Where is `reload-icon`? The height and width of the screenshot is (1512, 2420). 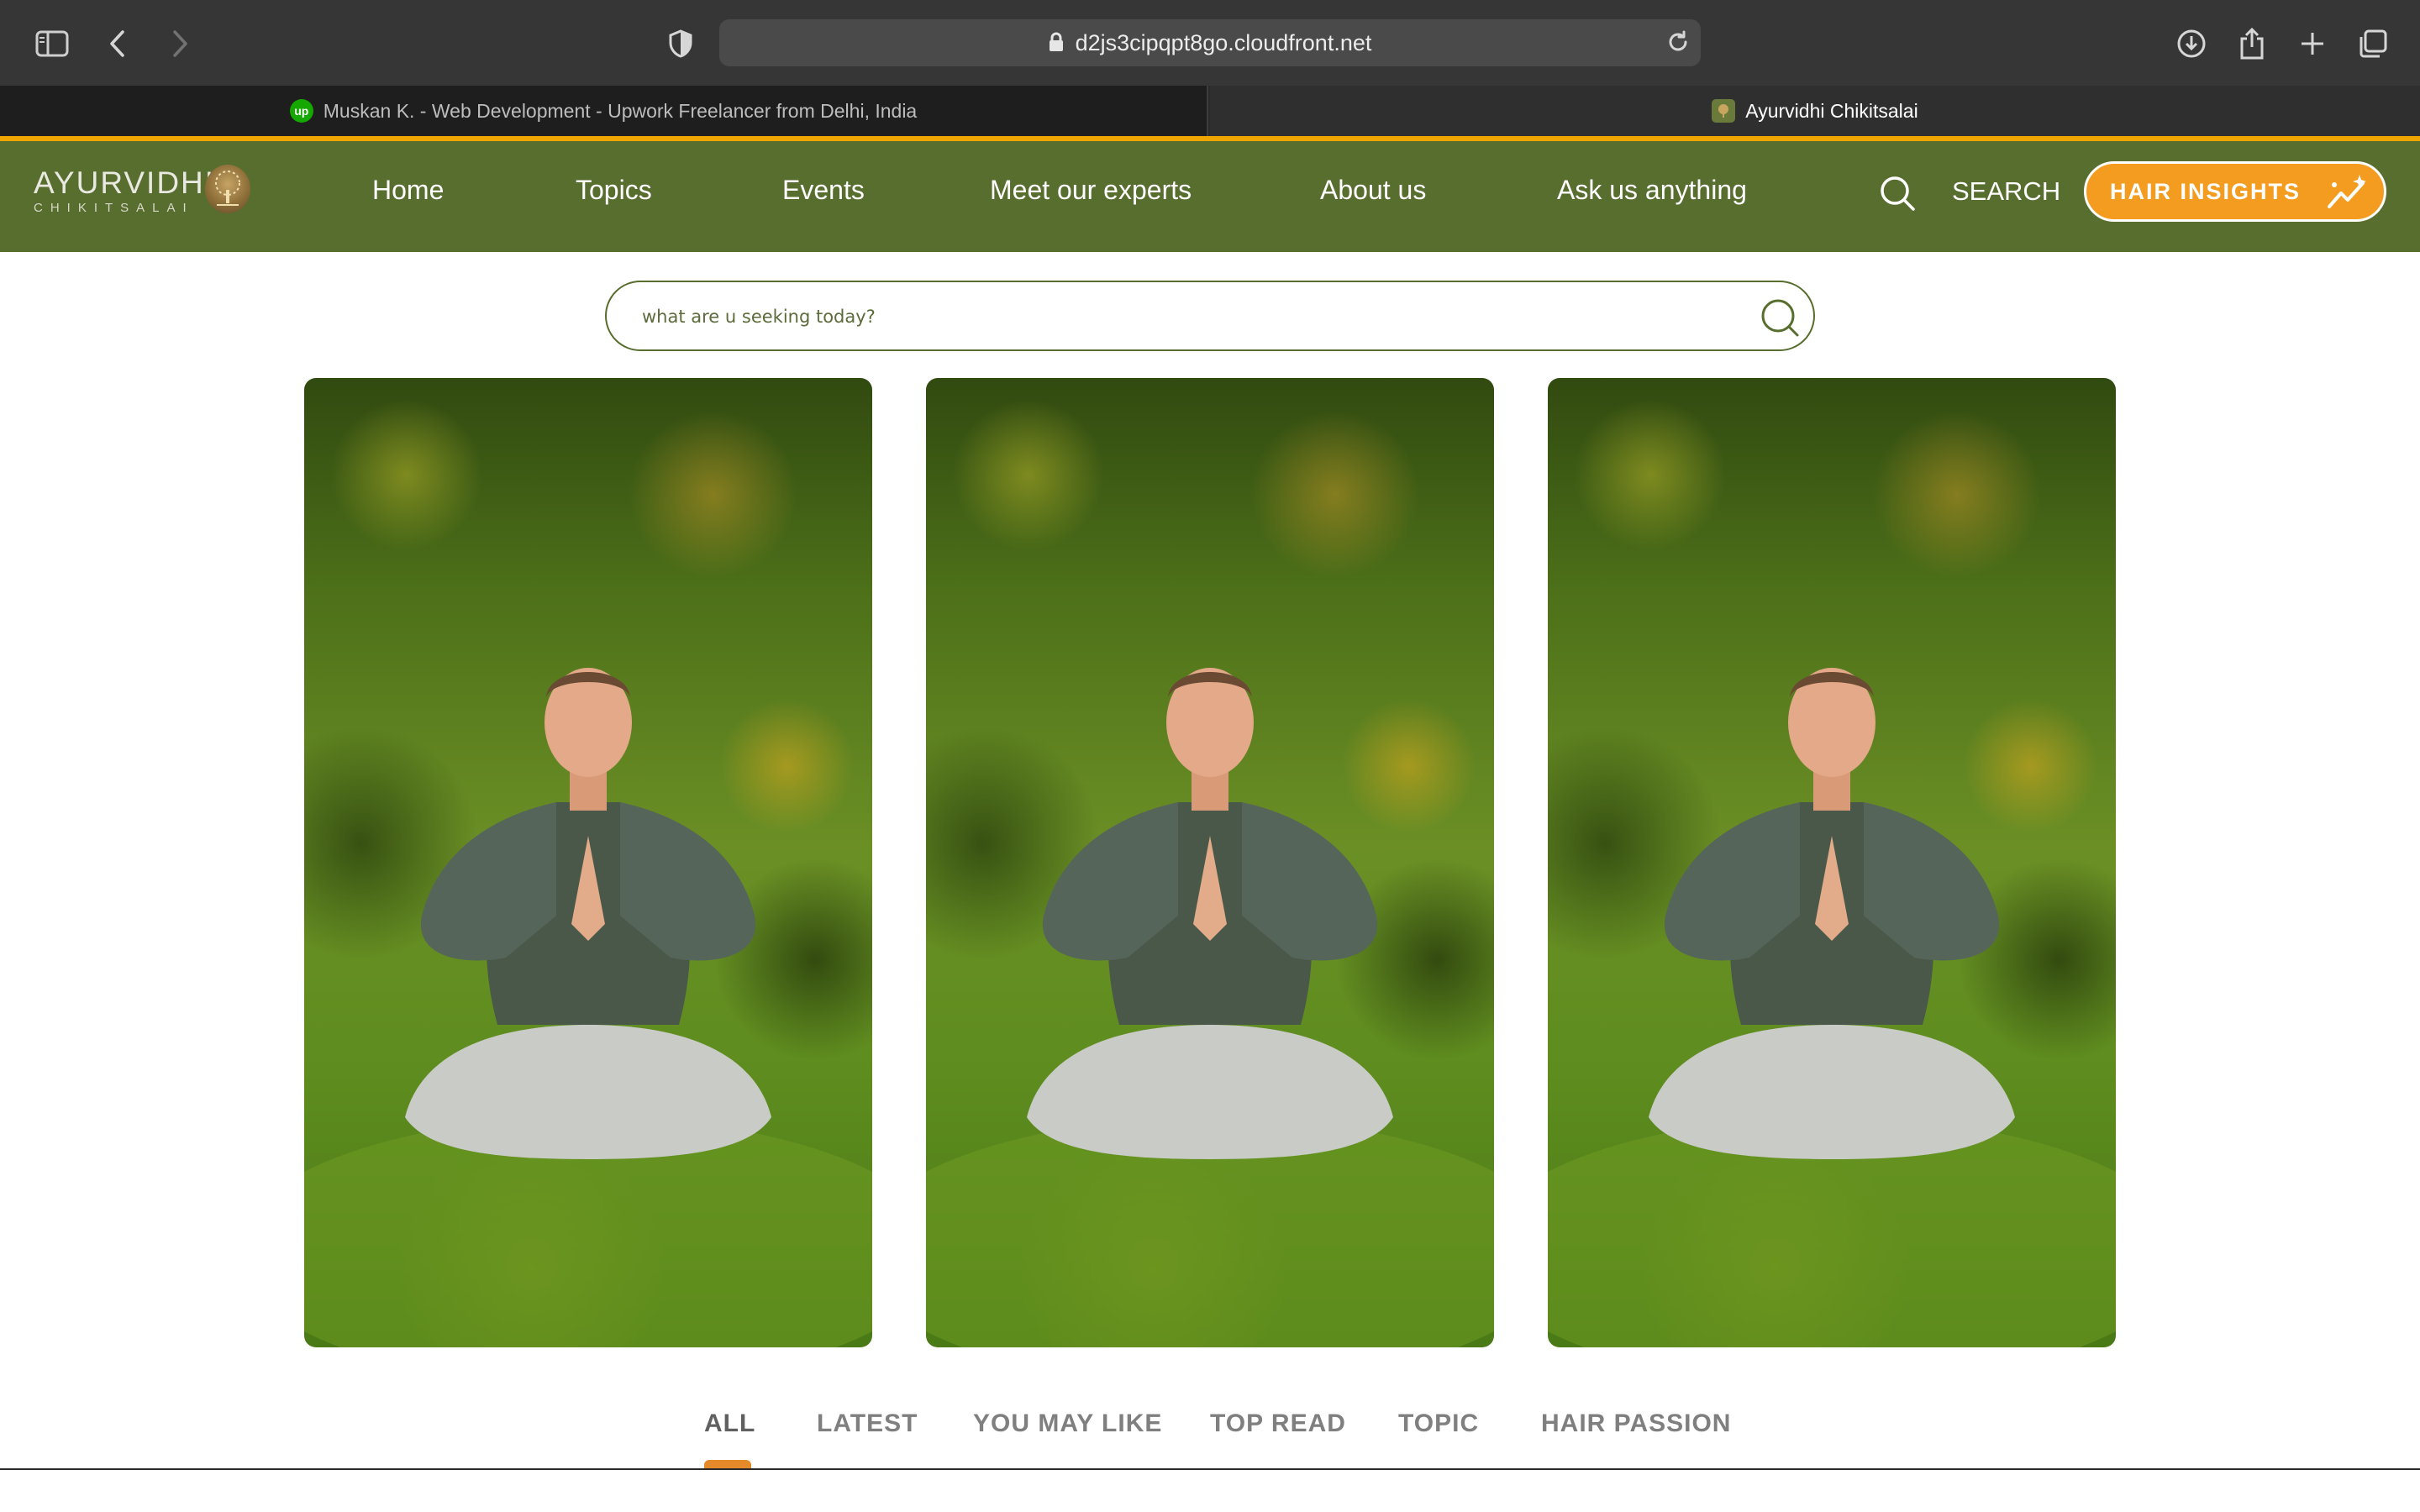 reload-icon is located at coordinates (1679, 42).